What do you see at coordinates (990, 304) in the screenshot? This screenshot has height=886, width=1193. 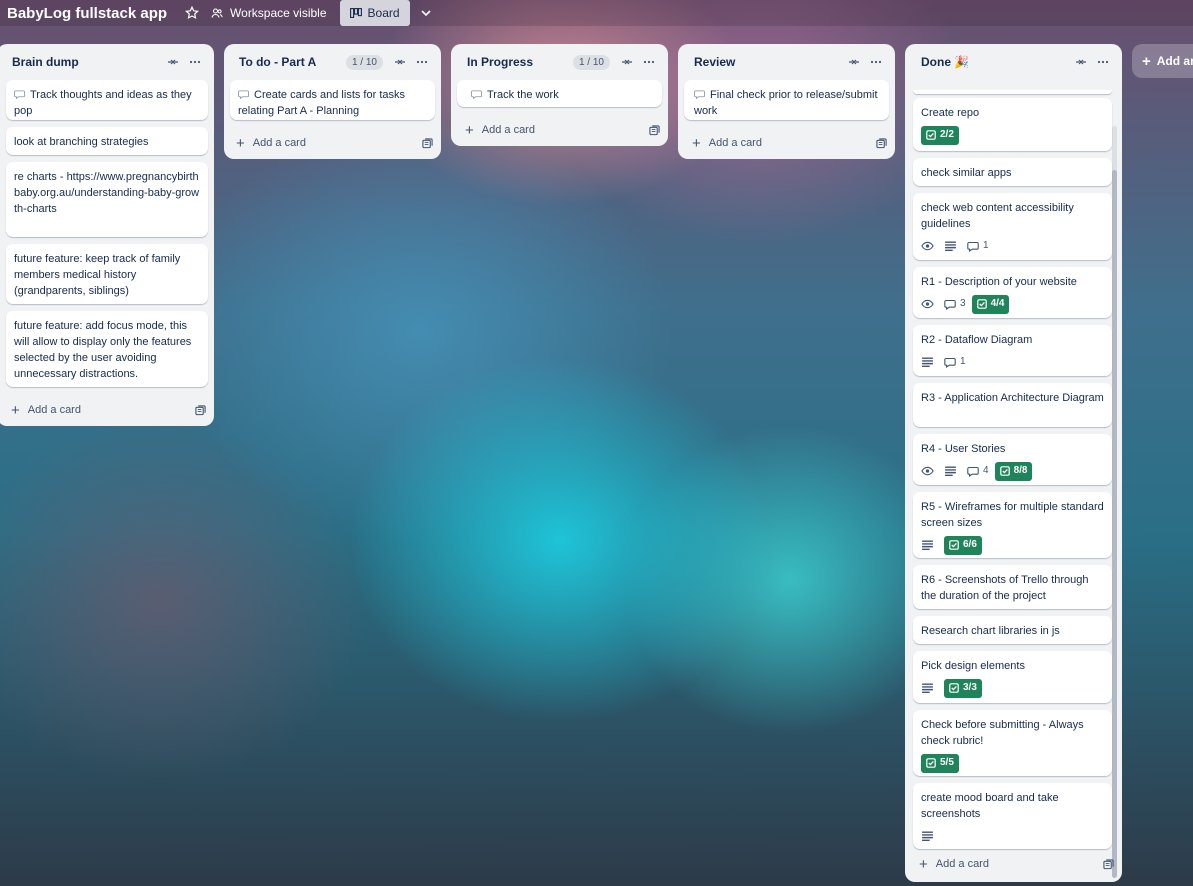 I see `checklist-badge: 4/4` at bounding box center [990, 304].